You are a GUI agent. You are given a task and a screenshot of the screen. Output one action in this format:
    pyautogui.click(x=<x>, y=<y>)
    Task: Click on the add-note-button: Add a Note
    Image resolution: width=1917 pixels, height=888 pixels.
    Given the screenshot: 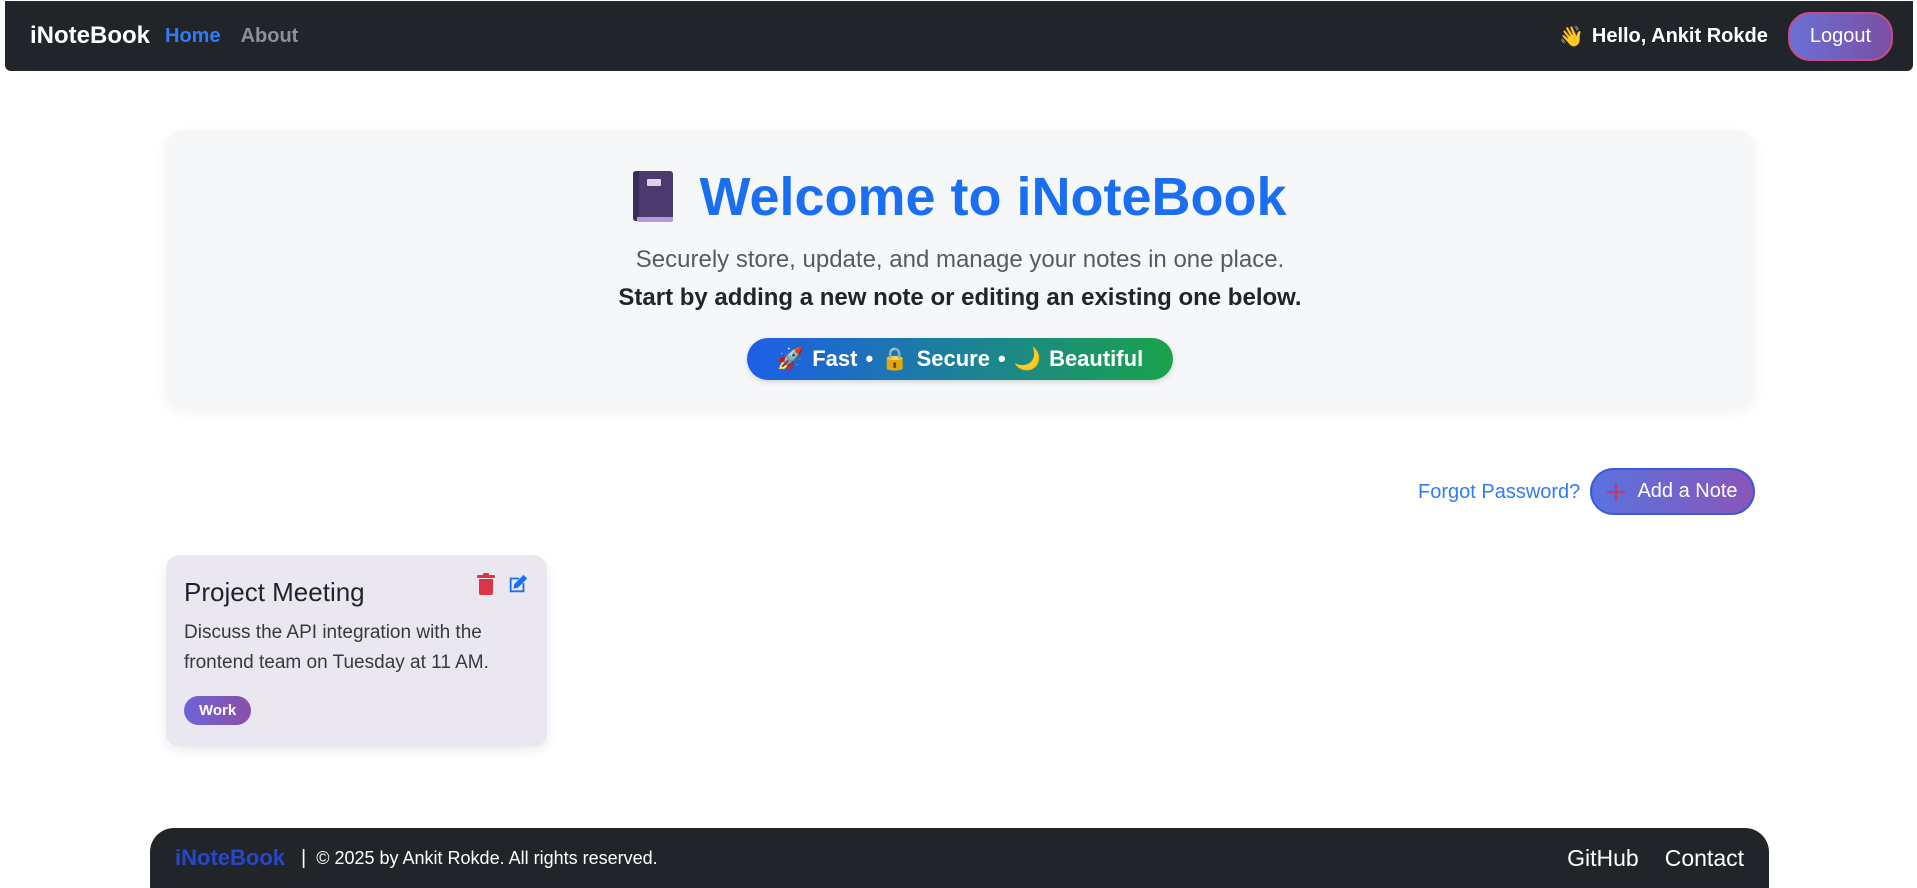 What is the action you would take?
    pyautogui.click(x=1672, y=491)
    